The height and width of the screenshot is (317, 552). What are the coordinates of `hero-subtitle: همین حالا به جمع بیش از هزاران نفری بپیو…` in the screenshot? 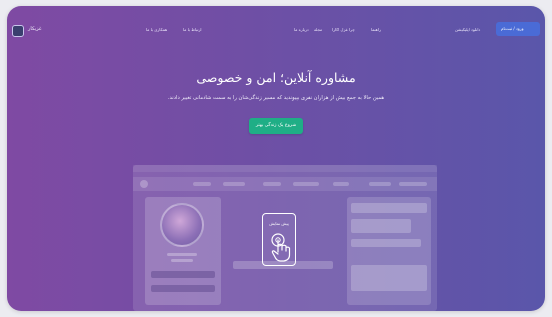 It's located at (276, 98).